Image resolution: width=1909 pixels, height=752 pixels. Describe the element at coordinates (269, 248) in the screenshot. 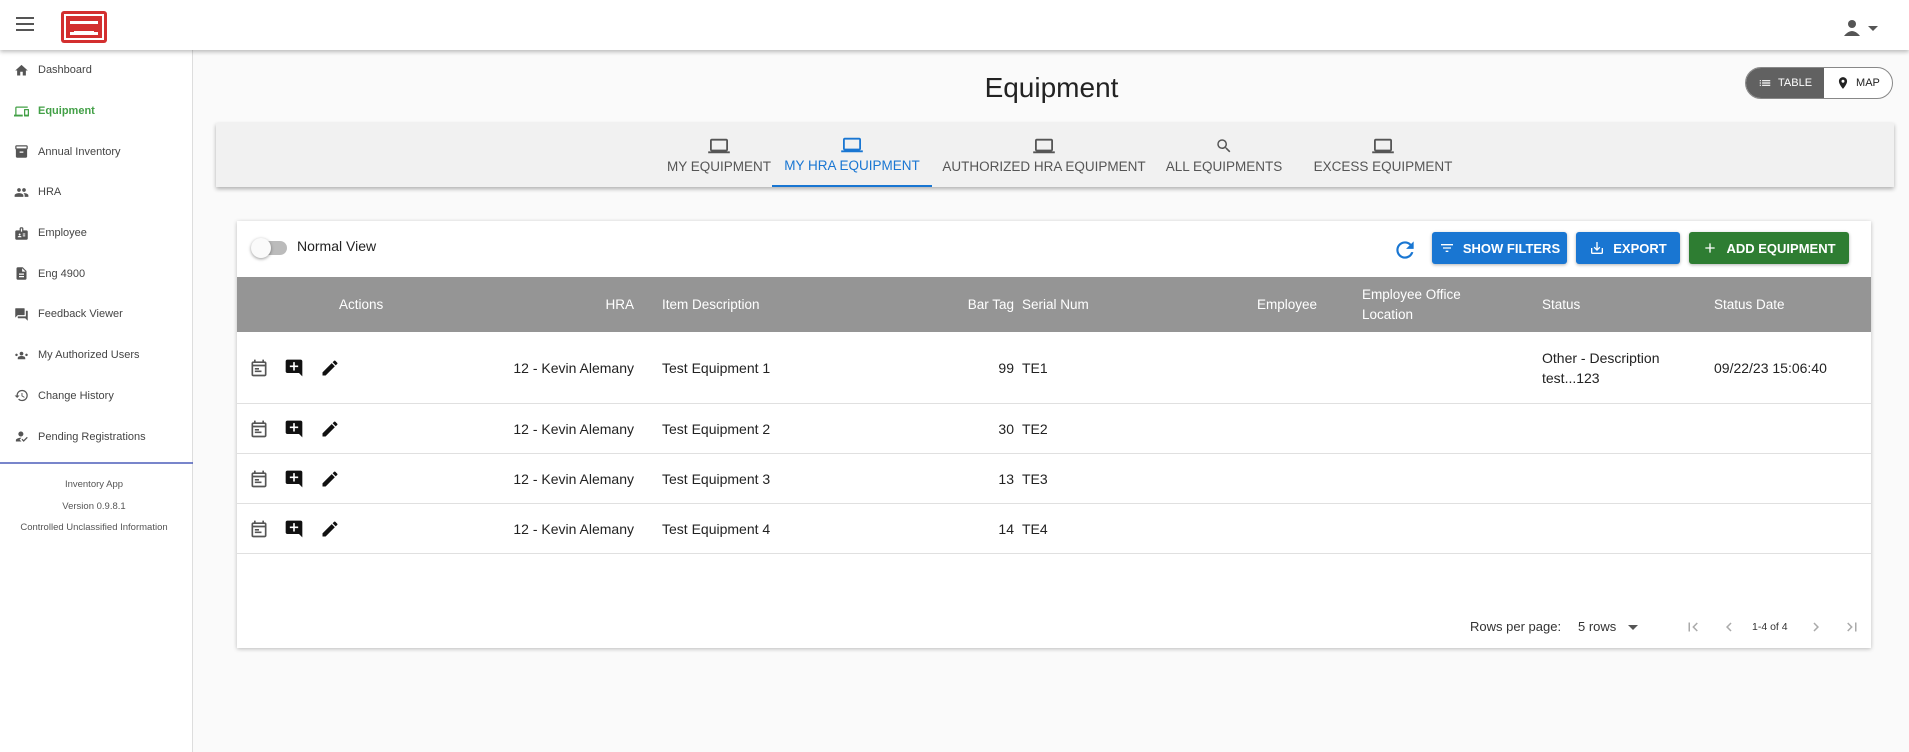

I see `normal-view-switch` at that location.